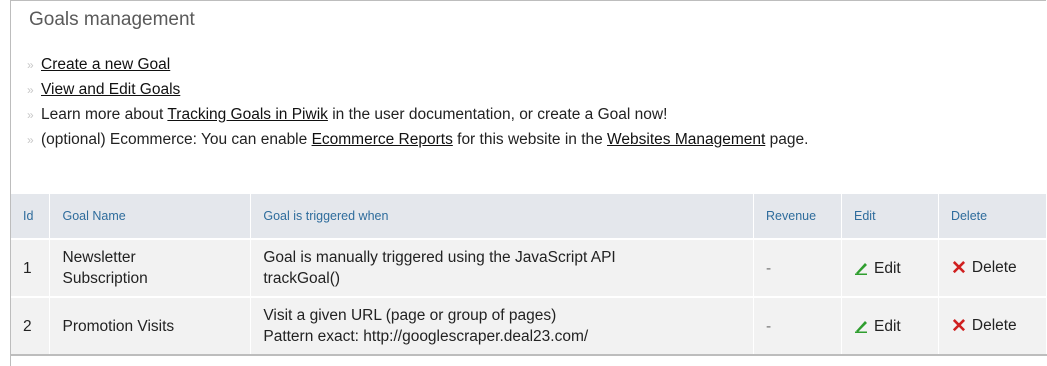 The width and height of the screenshot is (1047, 366). What do you see at coordinates (302, 278) in the screenshot?
I see `goal-trigger-line2: trackGoal()` at bounding box center [302, 278].